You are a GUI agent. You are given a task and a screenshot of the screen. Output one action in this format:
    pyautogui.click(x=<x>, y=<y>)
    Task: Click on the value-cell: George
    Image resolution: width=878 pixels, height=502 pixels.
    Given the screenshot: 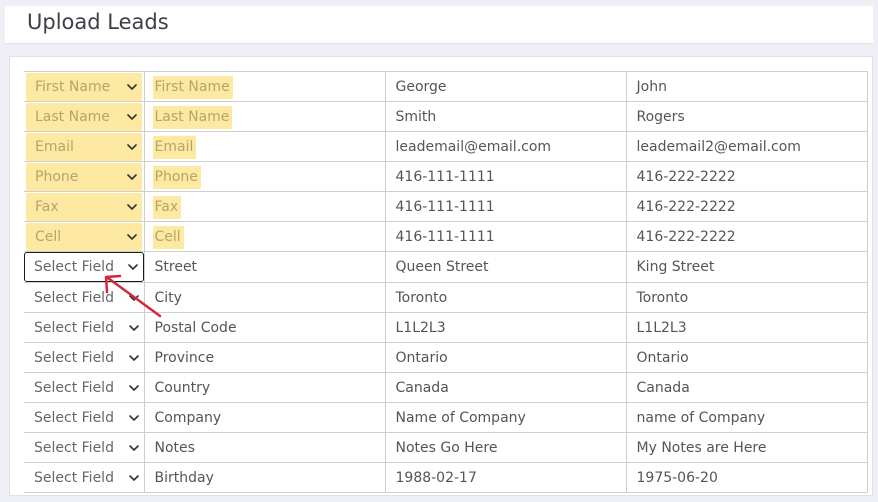 What is the action you would take?
    pyautogui.click(x=505, y=86)
    